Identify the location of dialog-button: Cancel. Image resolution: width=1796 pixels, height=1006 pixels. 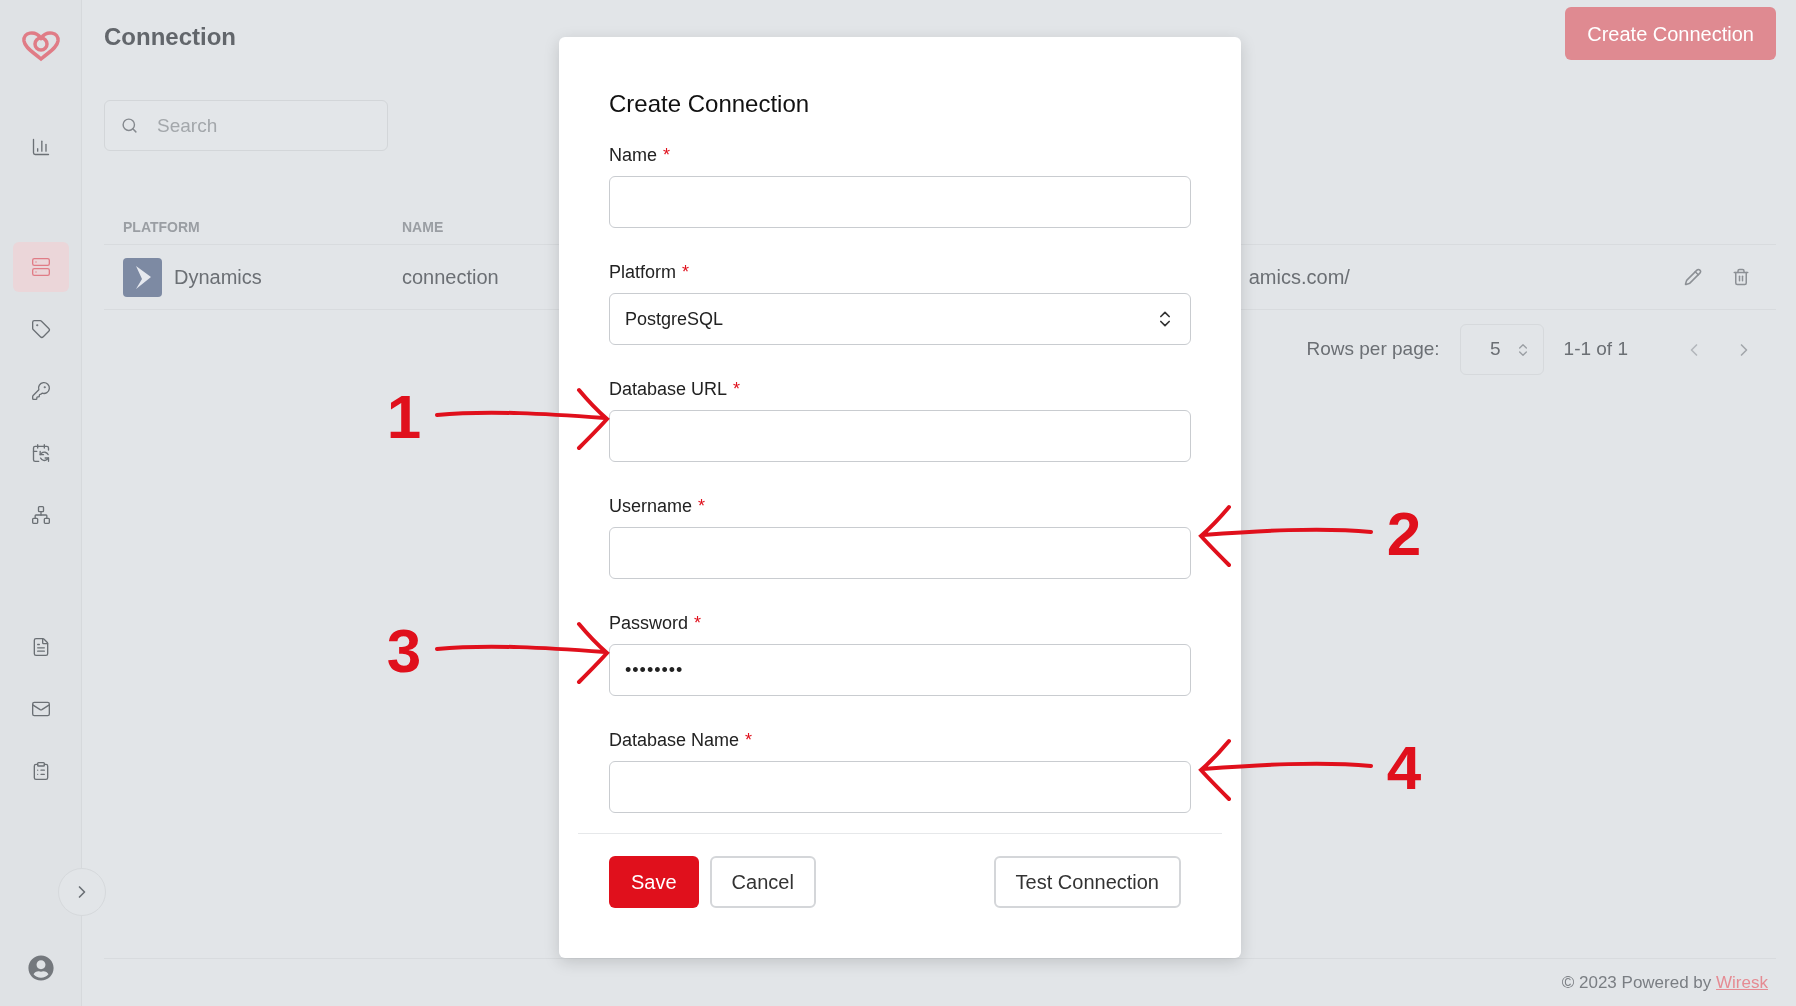
(762, 882).